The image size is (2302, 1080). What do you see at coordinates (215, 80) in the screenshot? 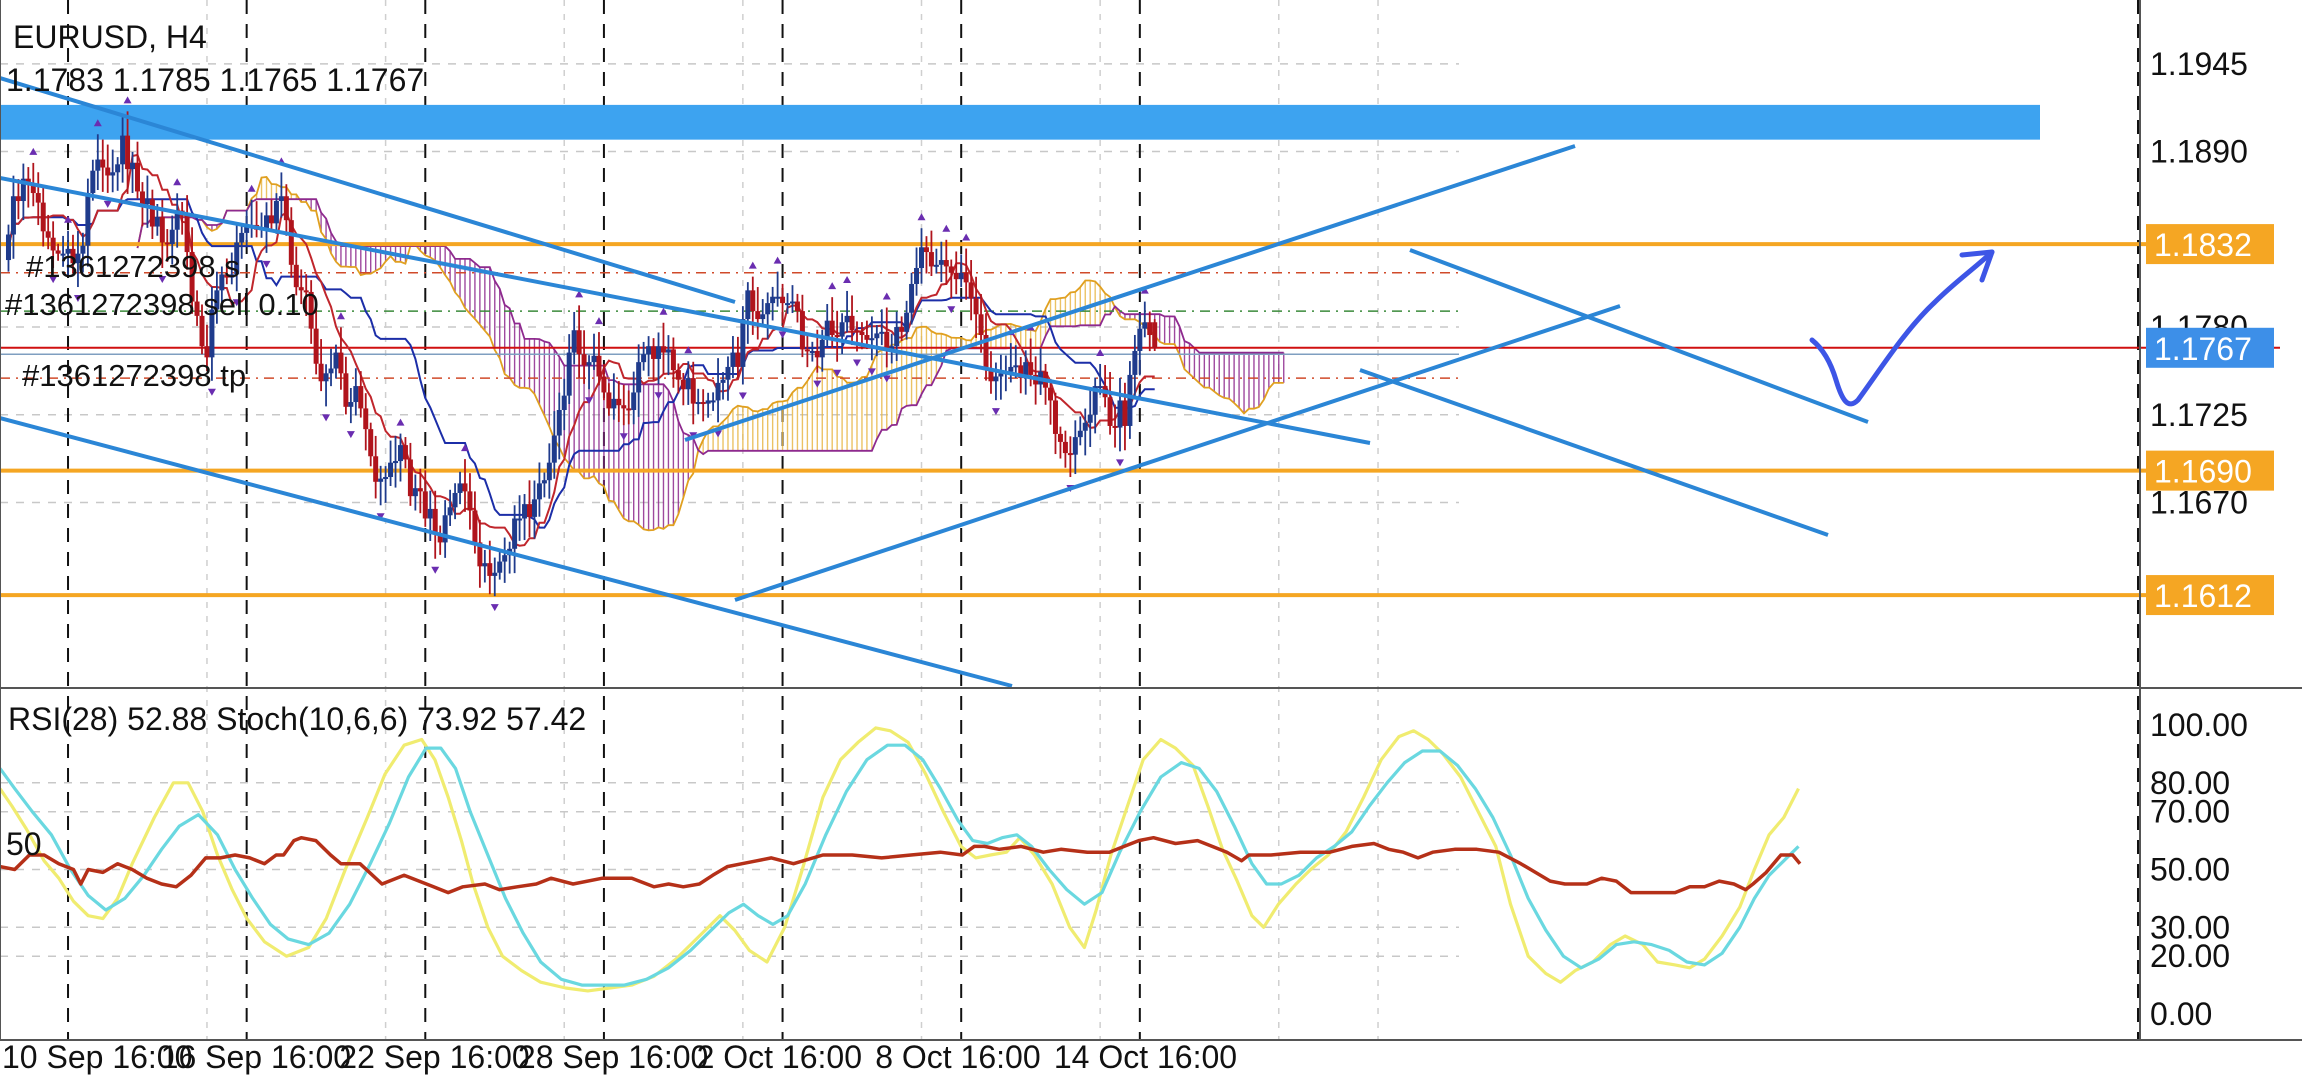
I see `ohlc-label: 1.1783 1.1785 1.1765 1.1767` at bounding box center [215, 80].